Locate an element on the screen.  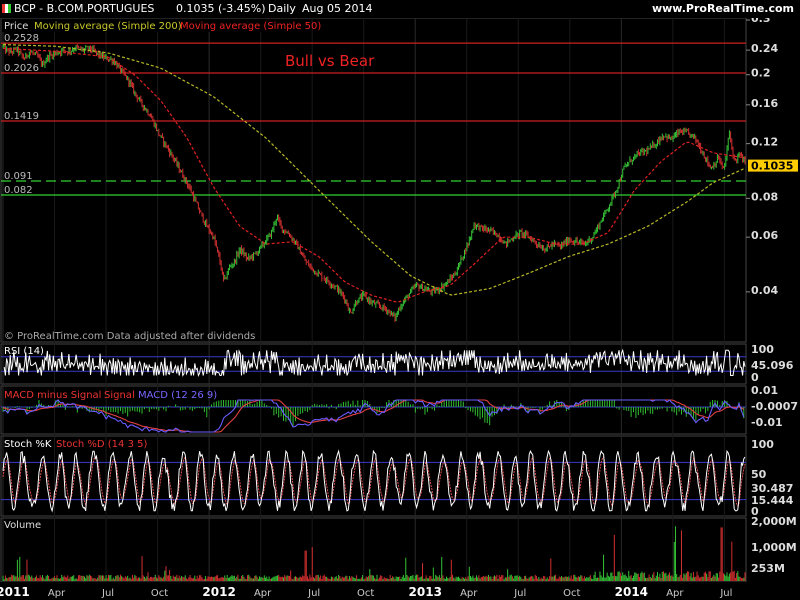
legend-volume: Volume is located at coordinates (22, 525).